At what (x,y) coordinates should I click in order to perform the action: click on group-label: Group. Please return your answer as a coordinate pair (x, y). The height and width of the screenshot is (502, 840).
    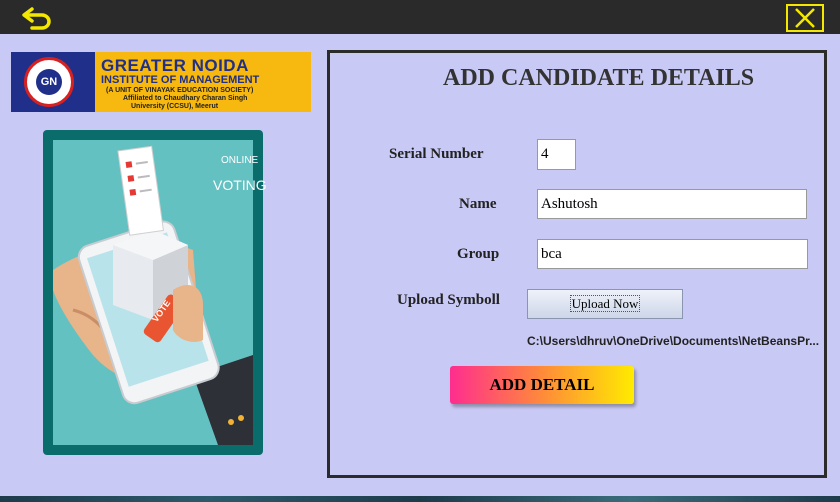
    Looking at the image, I should click on (478, 254).